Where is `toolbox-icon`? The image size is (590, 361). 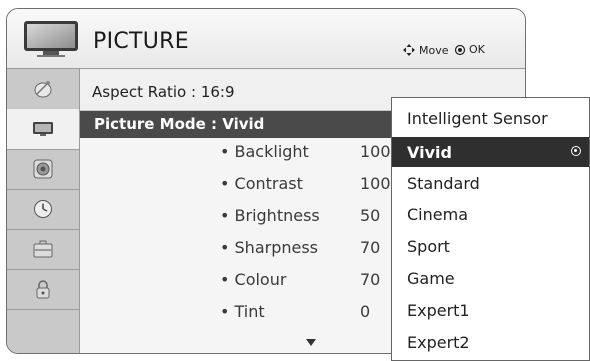
toolbox-icon is located at coordinates (43, 249).